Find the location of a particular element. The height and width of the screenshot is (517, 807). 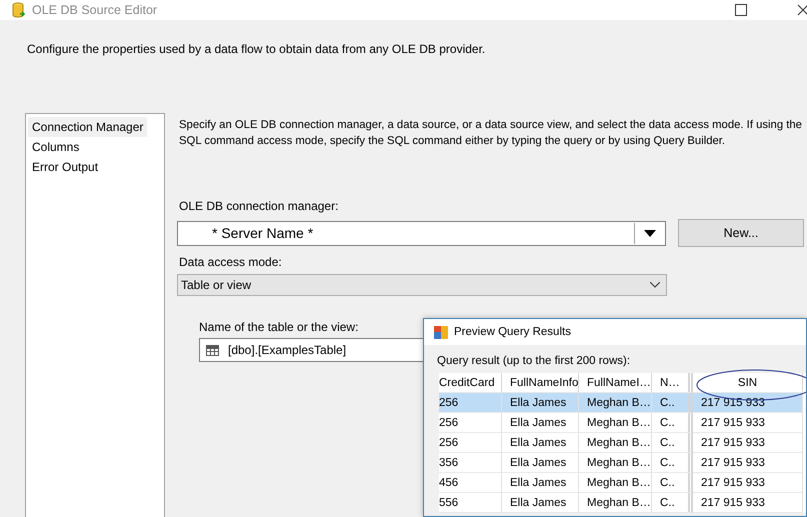

database-icon is located at coordinates (19, 10).